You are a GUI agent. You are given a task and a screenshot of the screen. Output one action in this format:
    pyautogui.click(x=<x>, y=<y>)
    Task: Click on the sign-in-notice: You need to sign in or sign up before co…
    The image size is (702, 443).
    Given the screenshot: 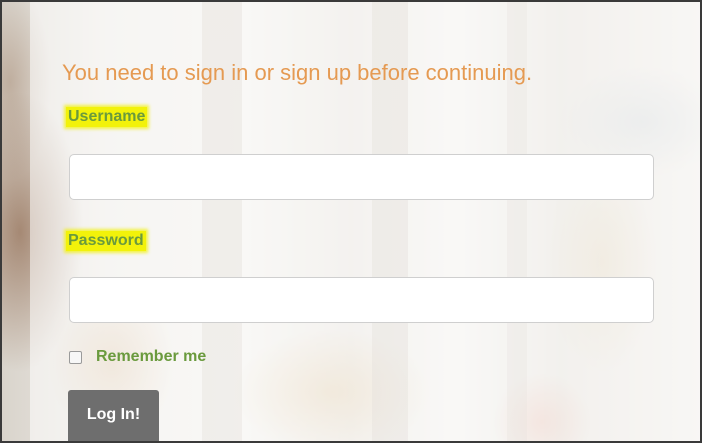 What is the action you would take?
    pyautogui.click(x=297, y=72)
    